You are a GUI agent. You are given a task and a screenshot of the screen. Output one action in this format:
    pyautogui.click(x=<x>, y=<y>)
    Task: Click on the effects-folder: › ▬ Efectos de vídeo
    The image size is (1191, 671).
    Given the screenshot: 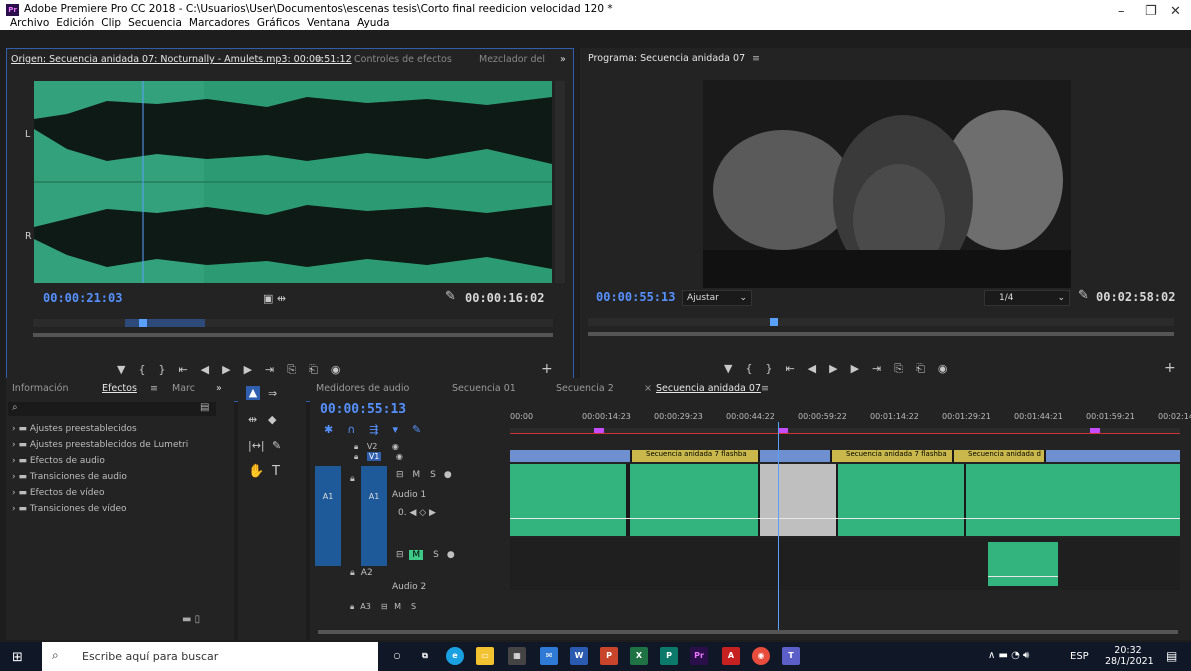 What is the action you would take?
    pyautogui.click(x=100, y=496)
    